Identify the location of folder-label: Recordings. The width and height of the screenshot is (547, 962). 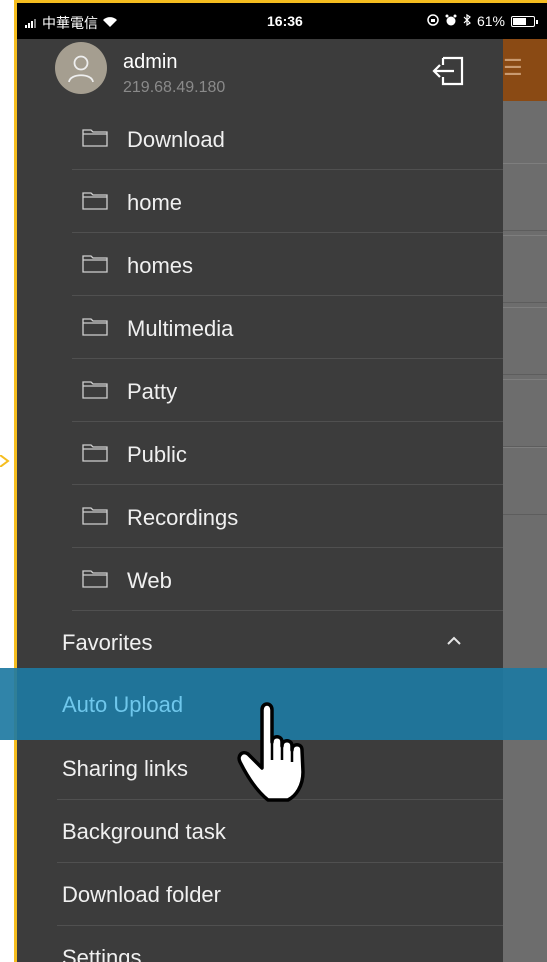
(183, 517).